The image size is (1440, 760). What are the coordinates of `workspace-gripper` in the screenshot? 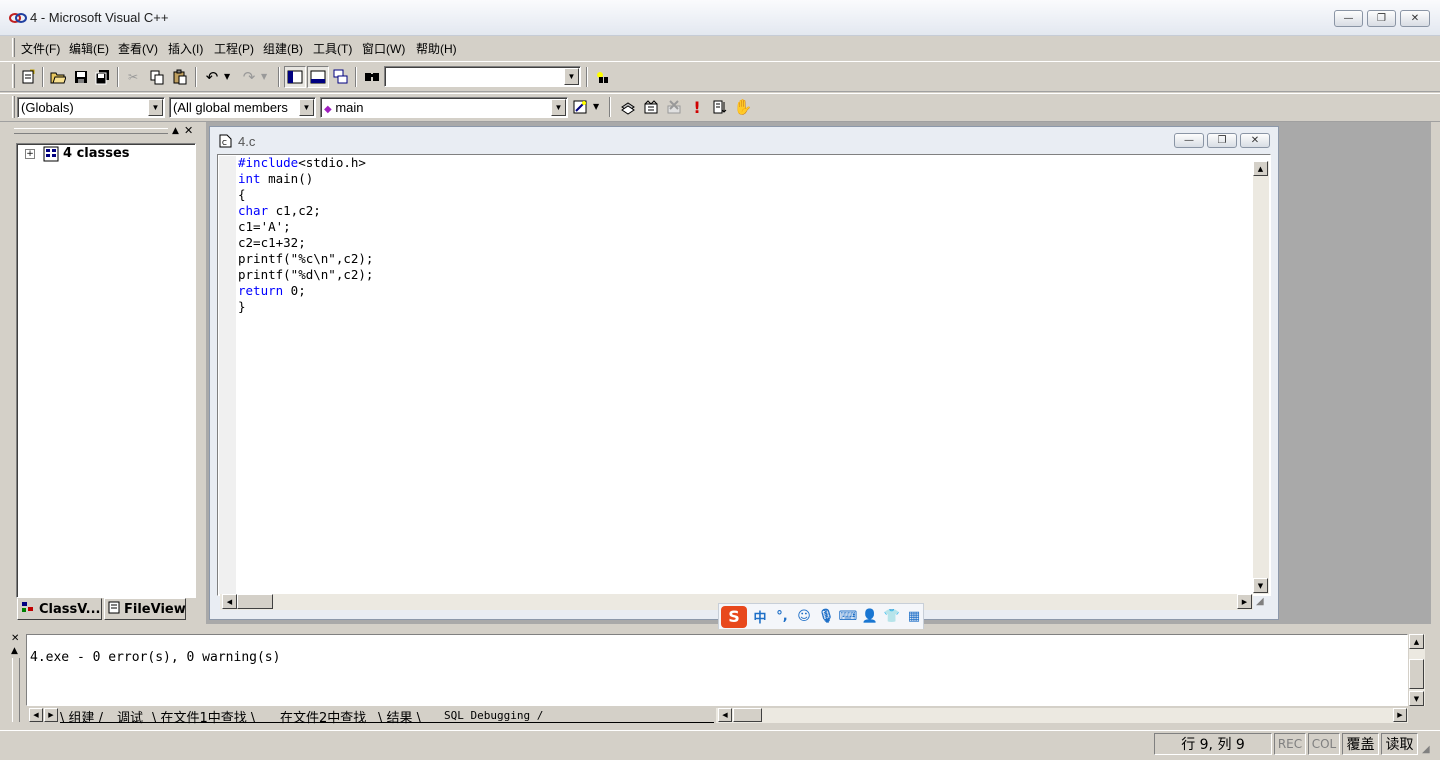 It's located at (91, 131).